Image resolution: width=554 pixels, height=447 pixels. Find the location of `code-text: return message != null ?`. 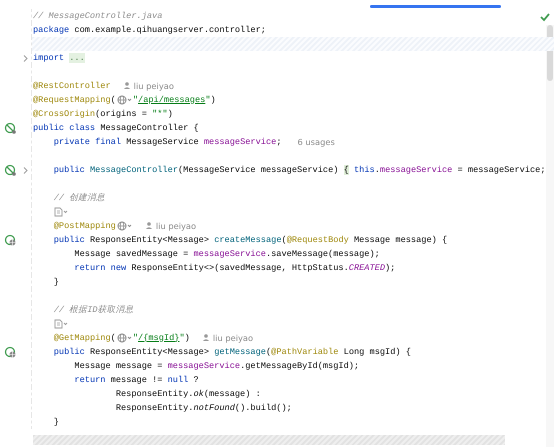

code-text: return message != null ? is located at coordinates (136, 380).